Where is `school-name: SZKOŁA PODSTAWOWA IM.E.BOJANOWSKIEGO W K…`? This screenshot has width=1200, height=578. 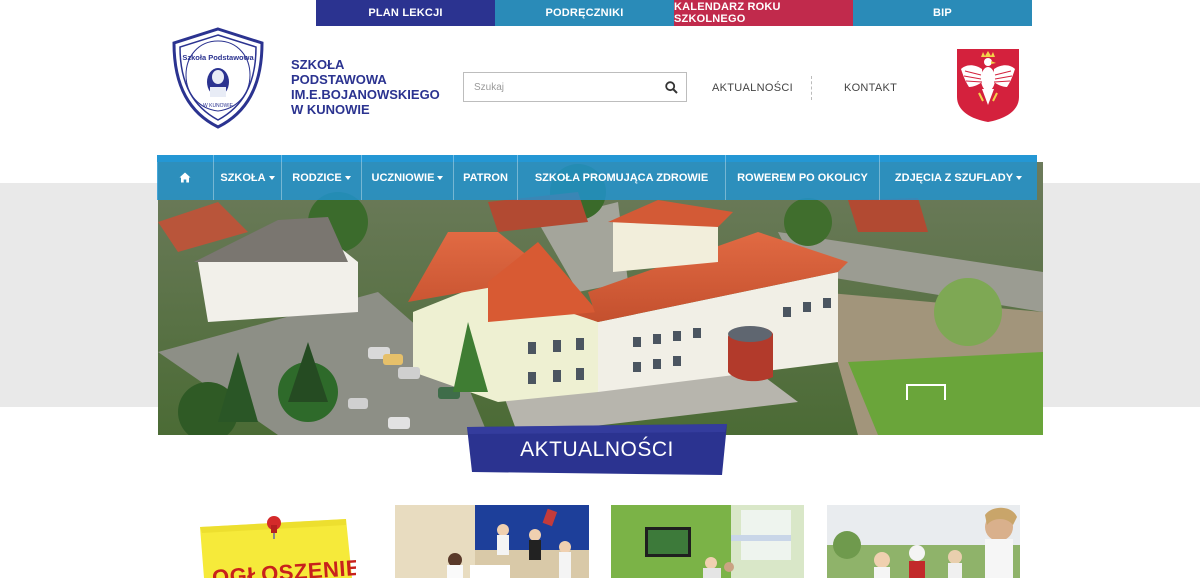
school-name: SZKOŁA PODSTAWOWA IM.E.BOJANOWSKIEGO W K… is located at coordinates (376, 87).